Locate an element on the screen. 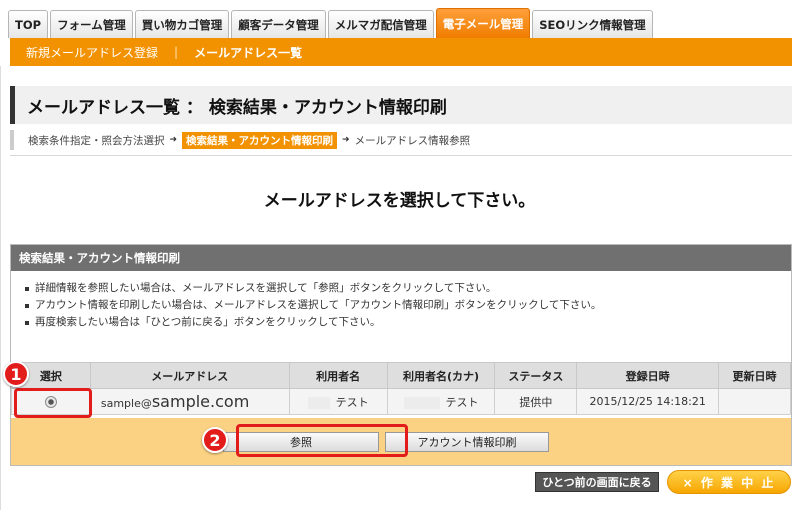  col-header-user-name-kana: 利用者名(カナ) is located at coordinates (441, 375).